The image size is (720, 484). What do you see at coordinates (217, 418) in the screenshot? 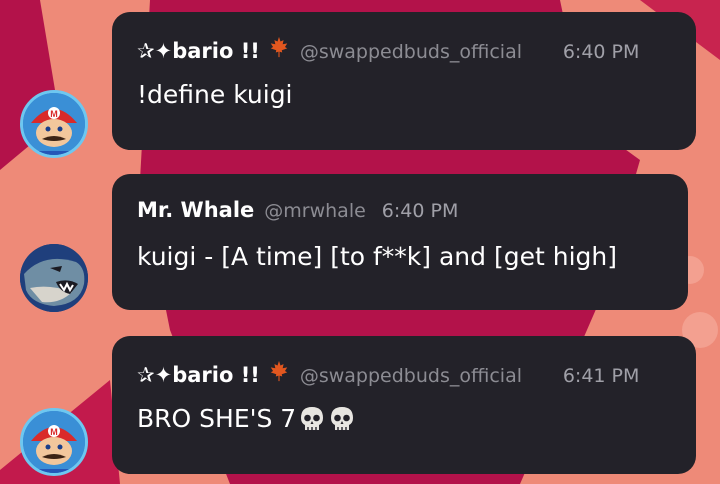
I see `message-text: BRO SHE'S 7` at bounding box center [217, 418].